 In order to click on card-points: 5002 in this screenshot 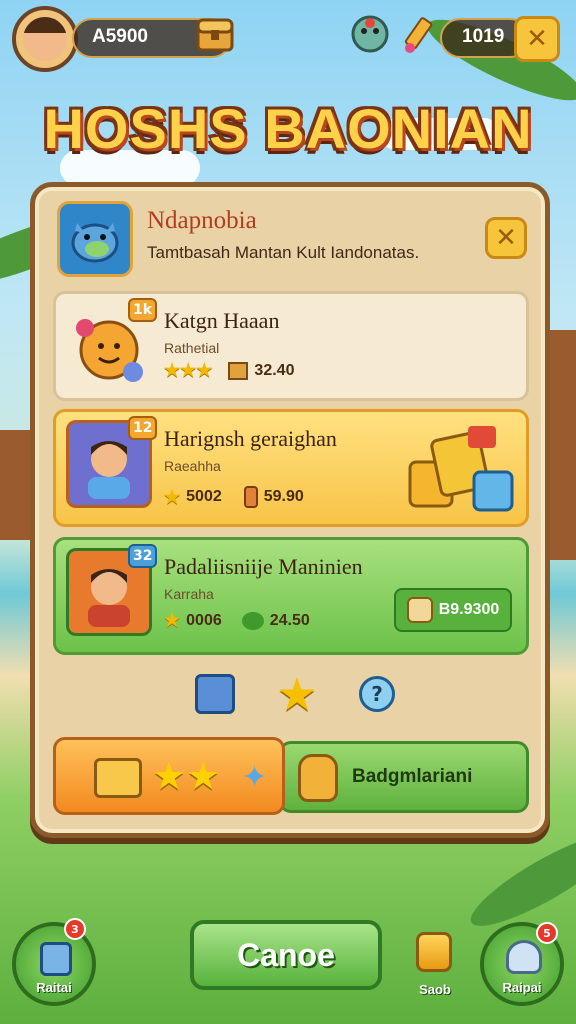, I will do `click(204, 496)`.